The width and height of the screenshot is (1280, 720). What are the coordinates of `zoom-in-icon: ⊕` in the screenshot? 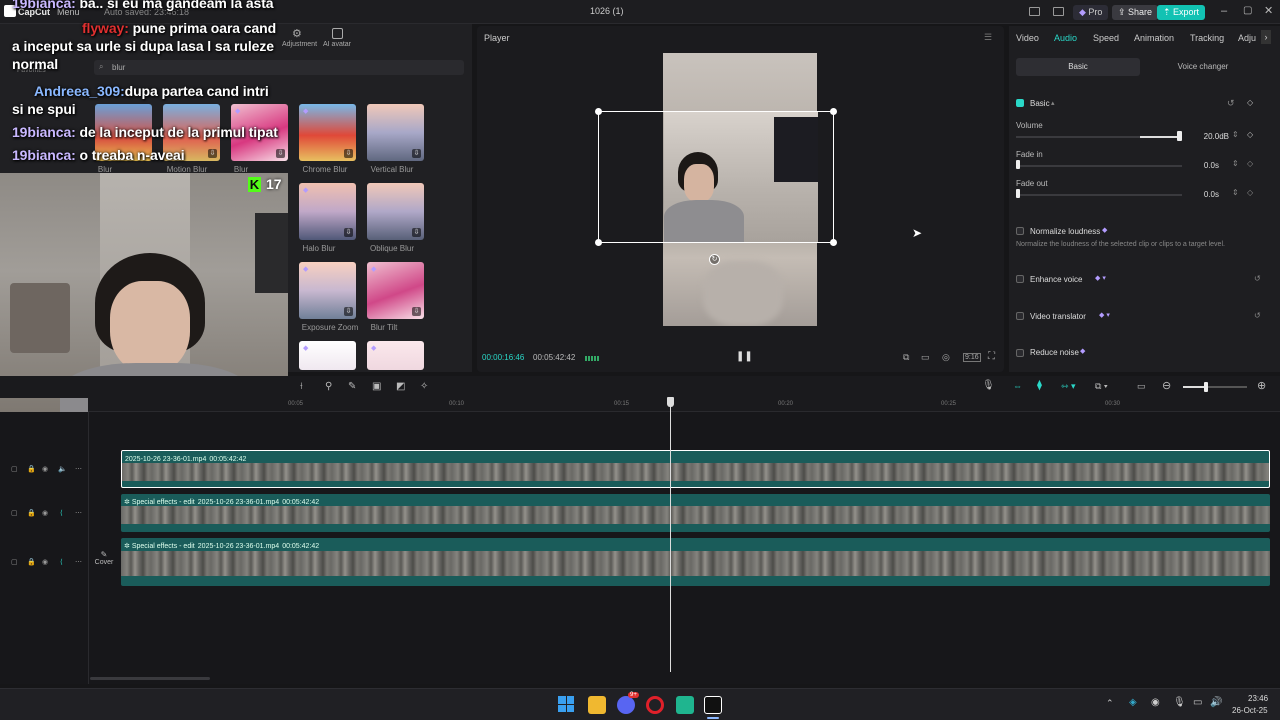 It's located at (1261, 385).